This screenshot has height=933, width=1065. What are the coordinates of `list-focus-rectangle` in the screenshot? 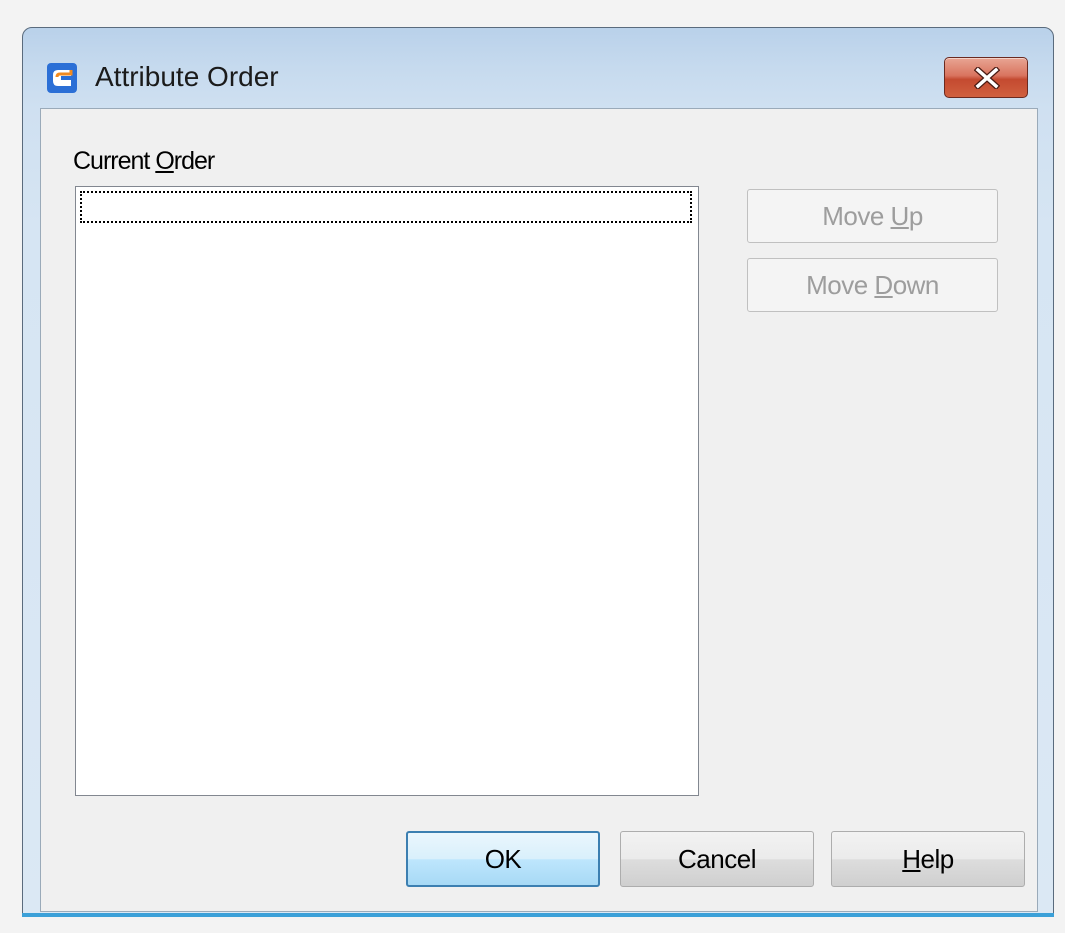 It's located at (386, 207).